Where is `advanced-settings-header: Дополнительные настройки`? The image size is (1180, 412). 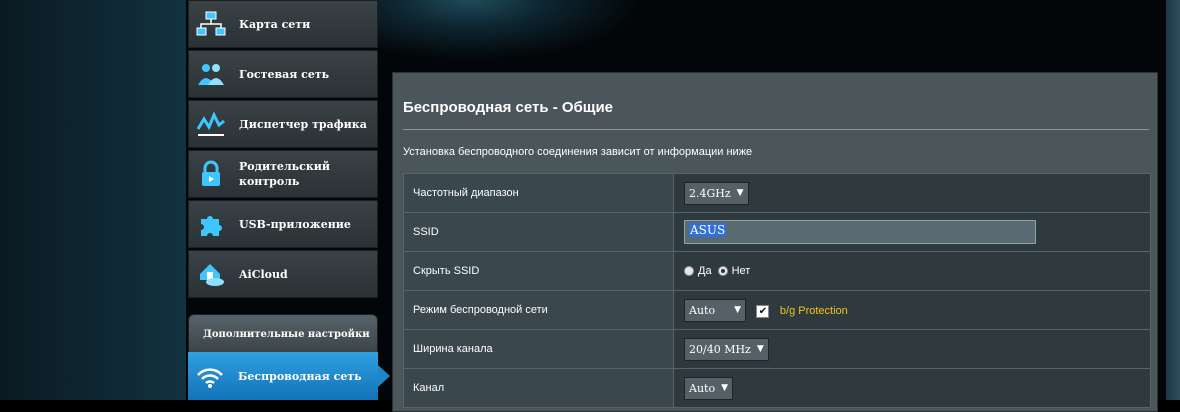
advanced-settings-header: Дополнительные настройки is located at coordinates (283, 334).